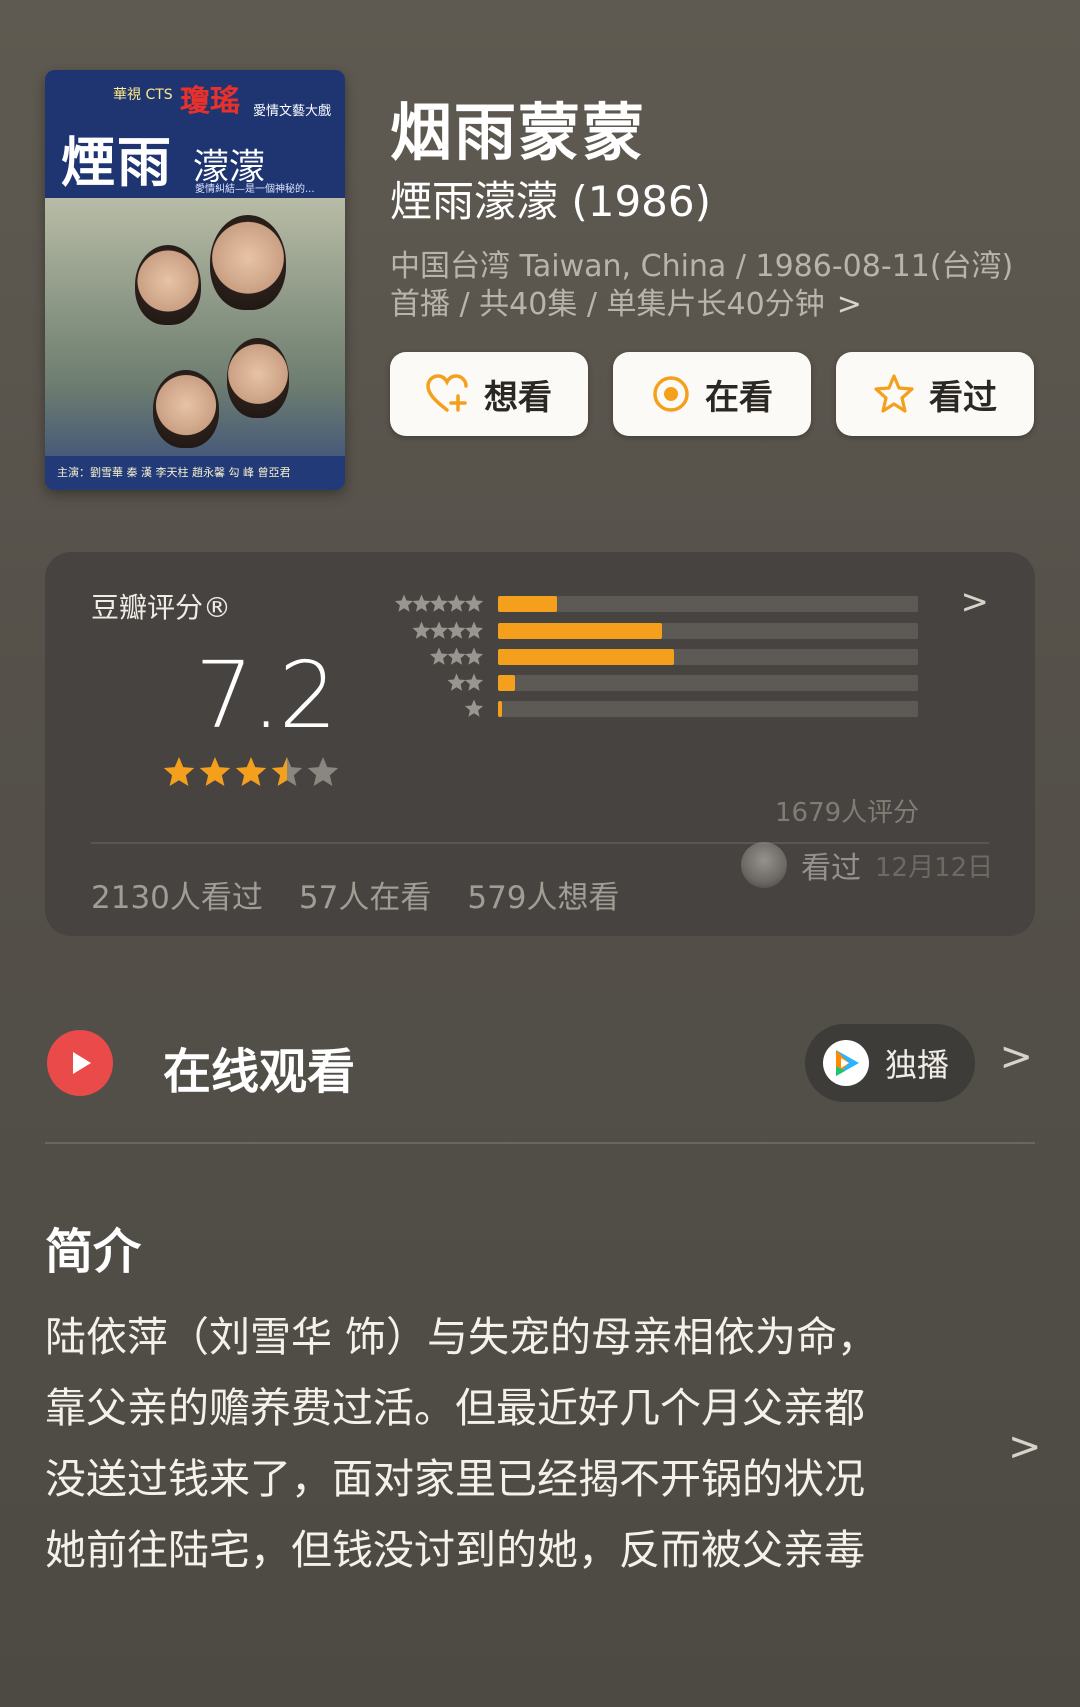 This screenshot has width=1080, height=1707. What do you see at coordinates (210, 101) in the screenshot?
I see `poster-brand: 瓊瑤` at bounding box center [210, 101].